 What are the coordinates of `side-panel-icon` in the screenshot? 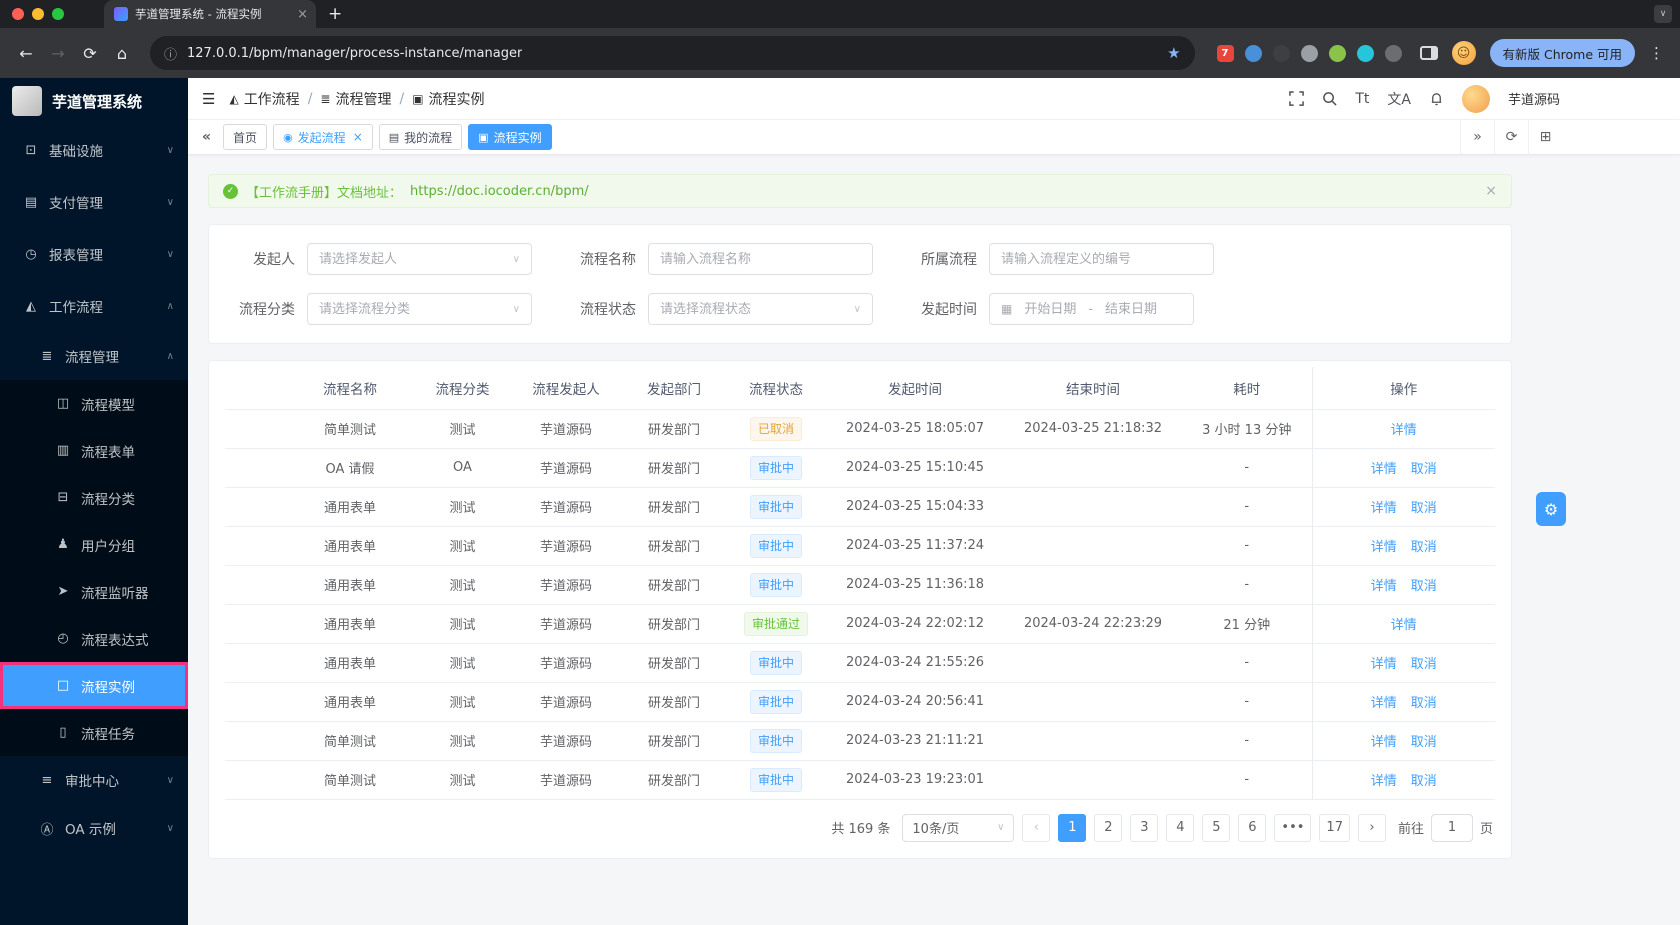 It's located at (1428, 53).